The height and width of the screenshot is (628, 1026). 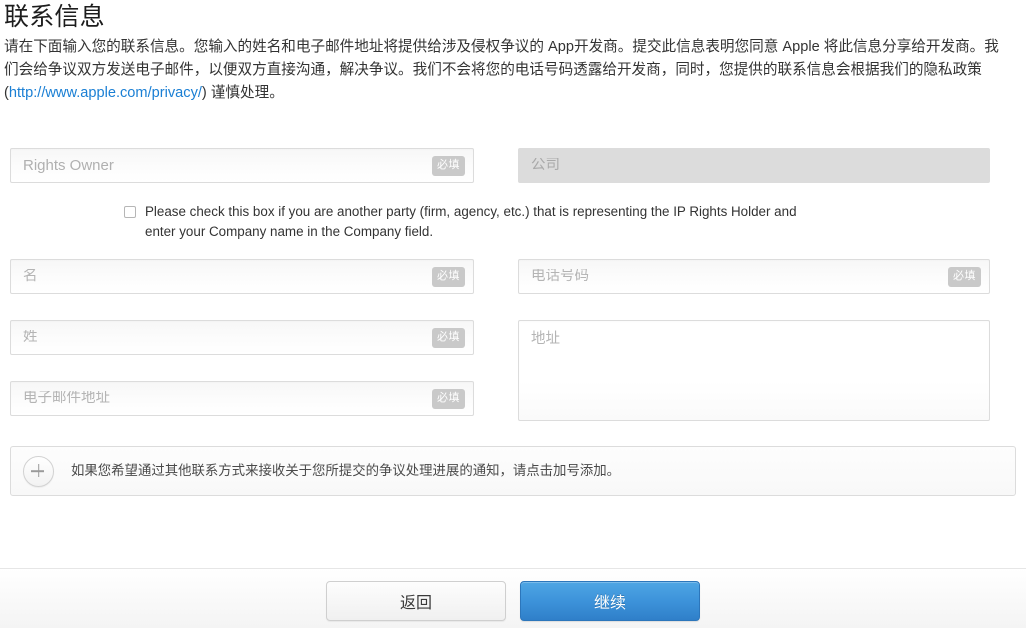 I want to click on address-field: 地址, so click(x=754, y=370).